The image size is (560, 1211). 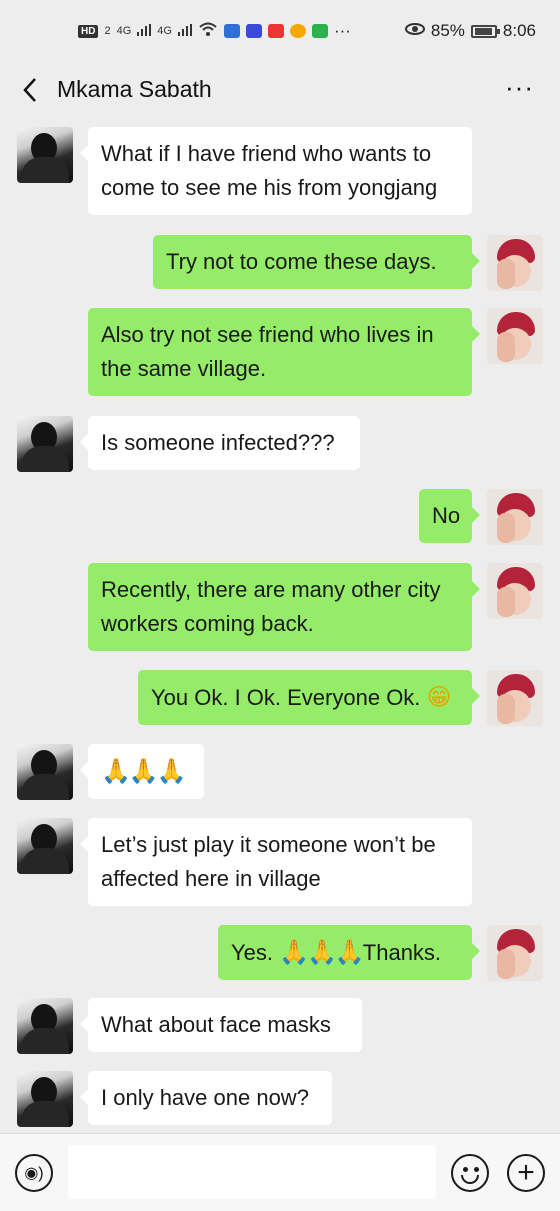 I want to click on message-bubble-received: Is someone infected???, so click(x=220, y=443).